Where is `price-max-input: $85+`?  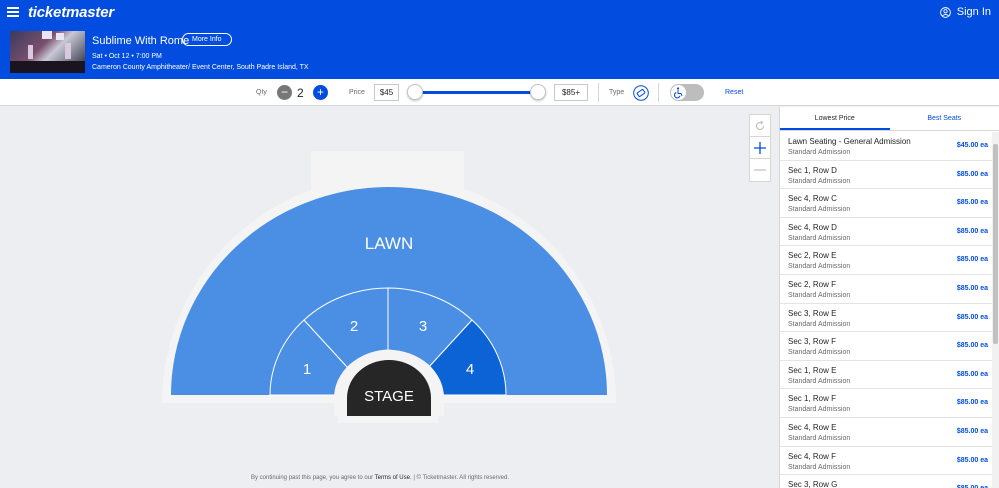
price-max-input: $85+ is located at coordinates (571, 92).